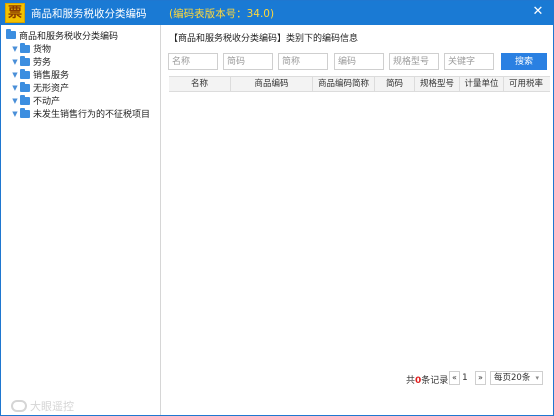  What do you see at coordinates (465, 378) in the screenshot?
I see `current-page: 1` at bounding box center [465, 378].